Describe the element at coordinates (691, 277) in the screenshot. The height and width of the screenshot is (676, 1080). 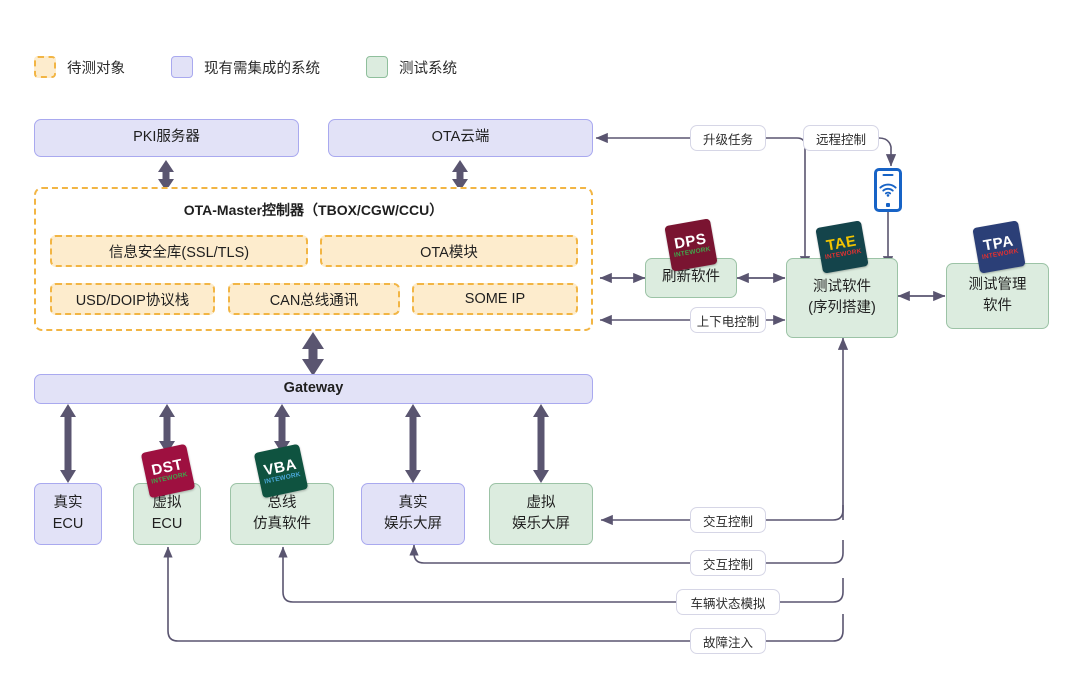
I see `node-flash-software-label: 刷新软件` at that location.